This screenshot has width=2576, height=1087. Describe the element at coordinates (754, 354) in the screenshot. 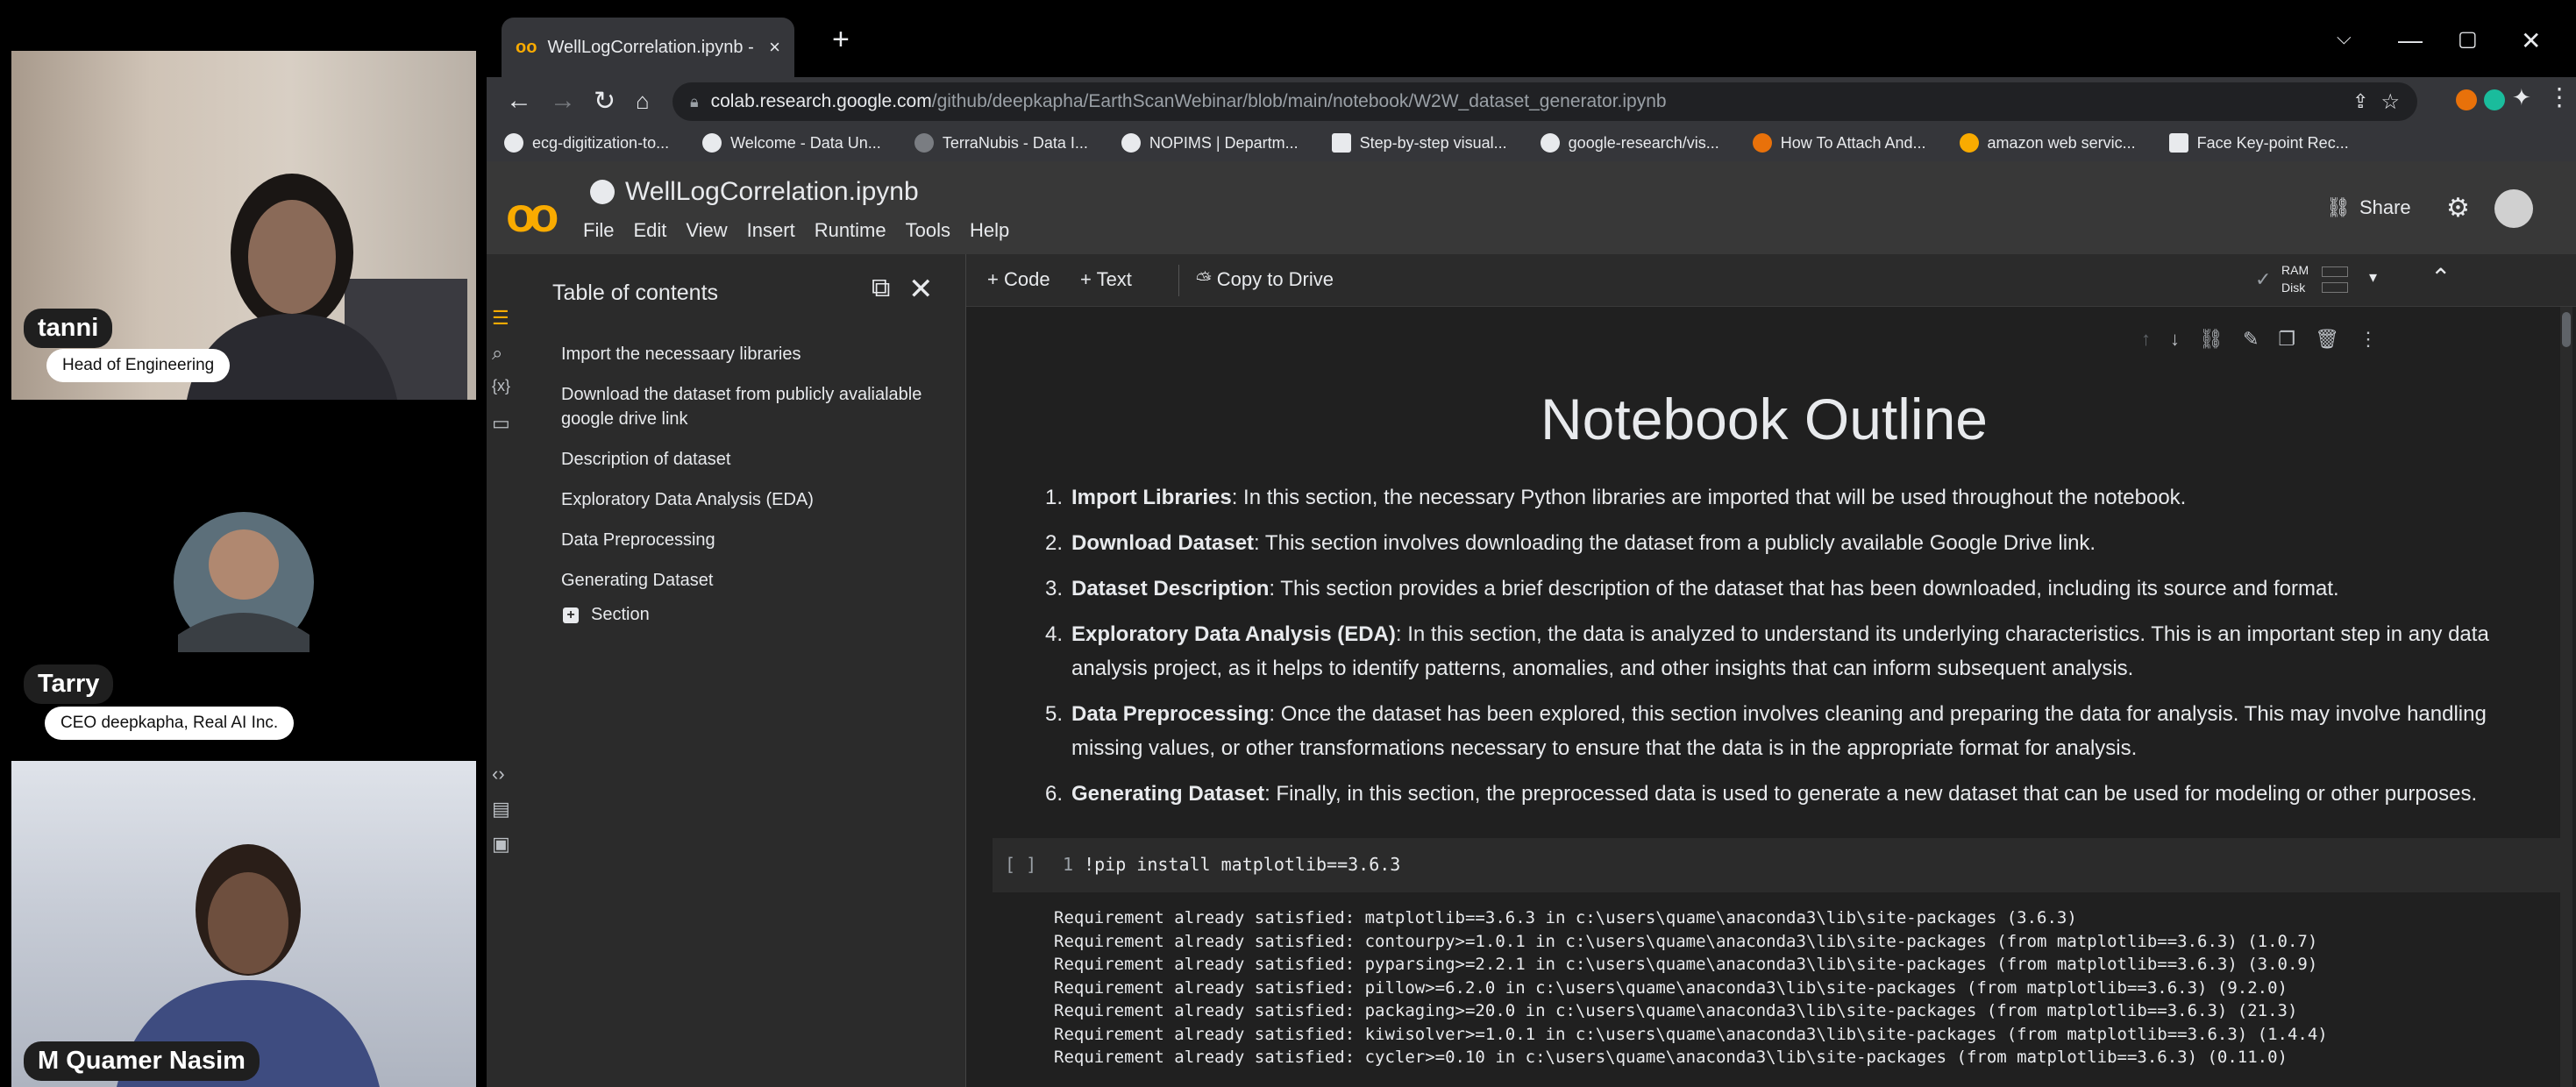

I see `toc-item-import-libraries: Import the necessaary libraries` at that location.